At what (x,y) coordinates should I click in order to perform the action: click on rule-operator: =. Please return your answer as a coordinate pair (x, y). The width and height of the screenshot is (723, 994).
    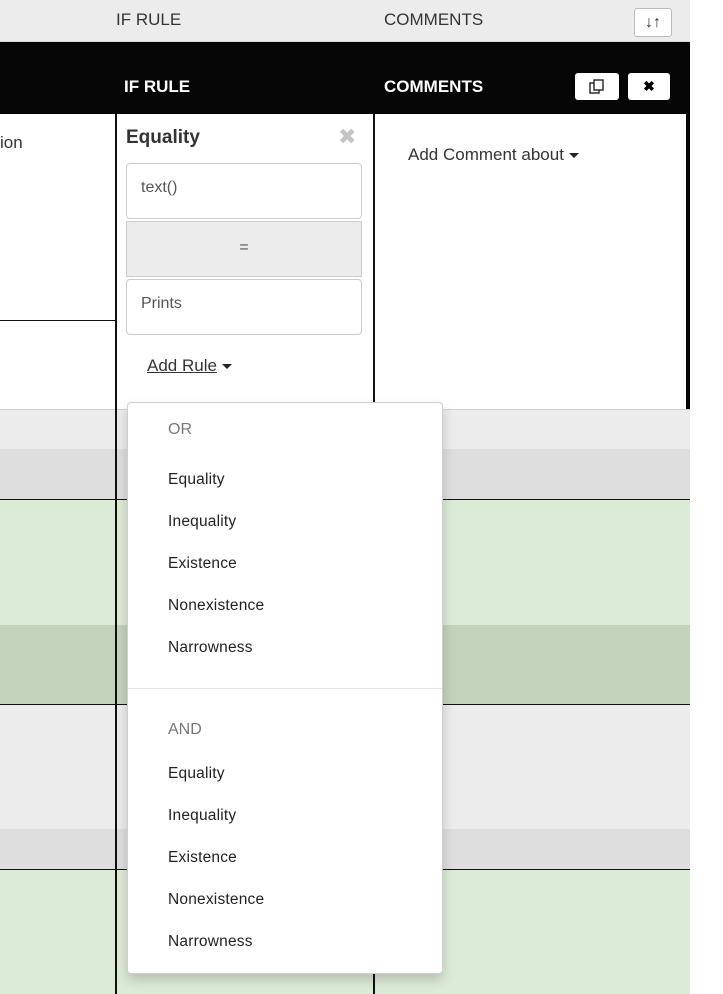
    Looking at the image, I should click on (244, 249).